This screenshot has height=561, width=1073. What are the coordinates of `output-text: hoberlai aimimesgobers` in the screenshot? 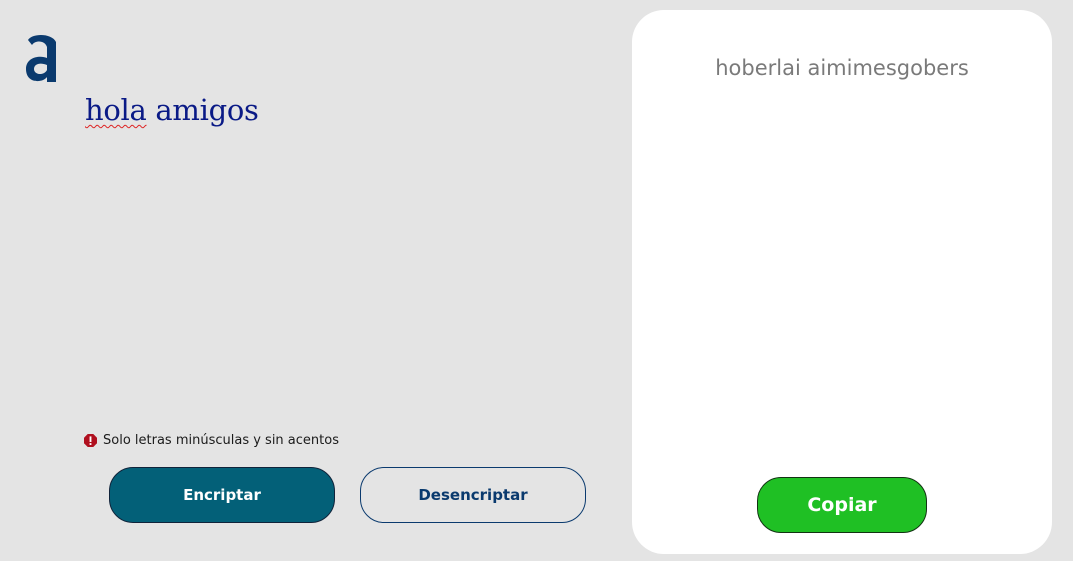 It's located at (842, 68).